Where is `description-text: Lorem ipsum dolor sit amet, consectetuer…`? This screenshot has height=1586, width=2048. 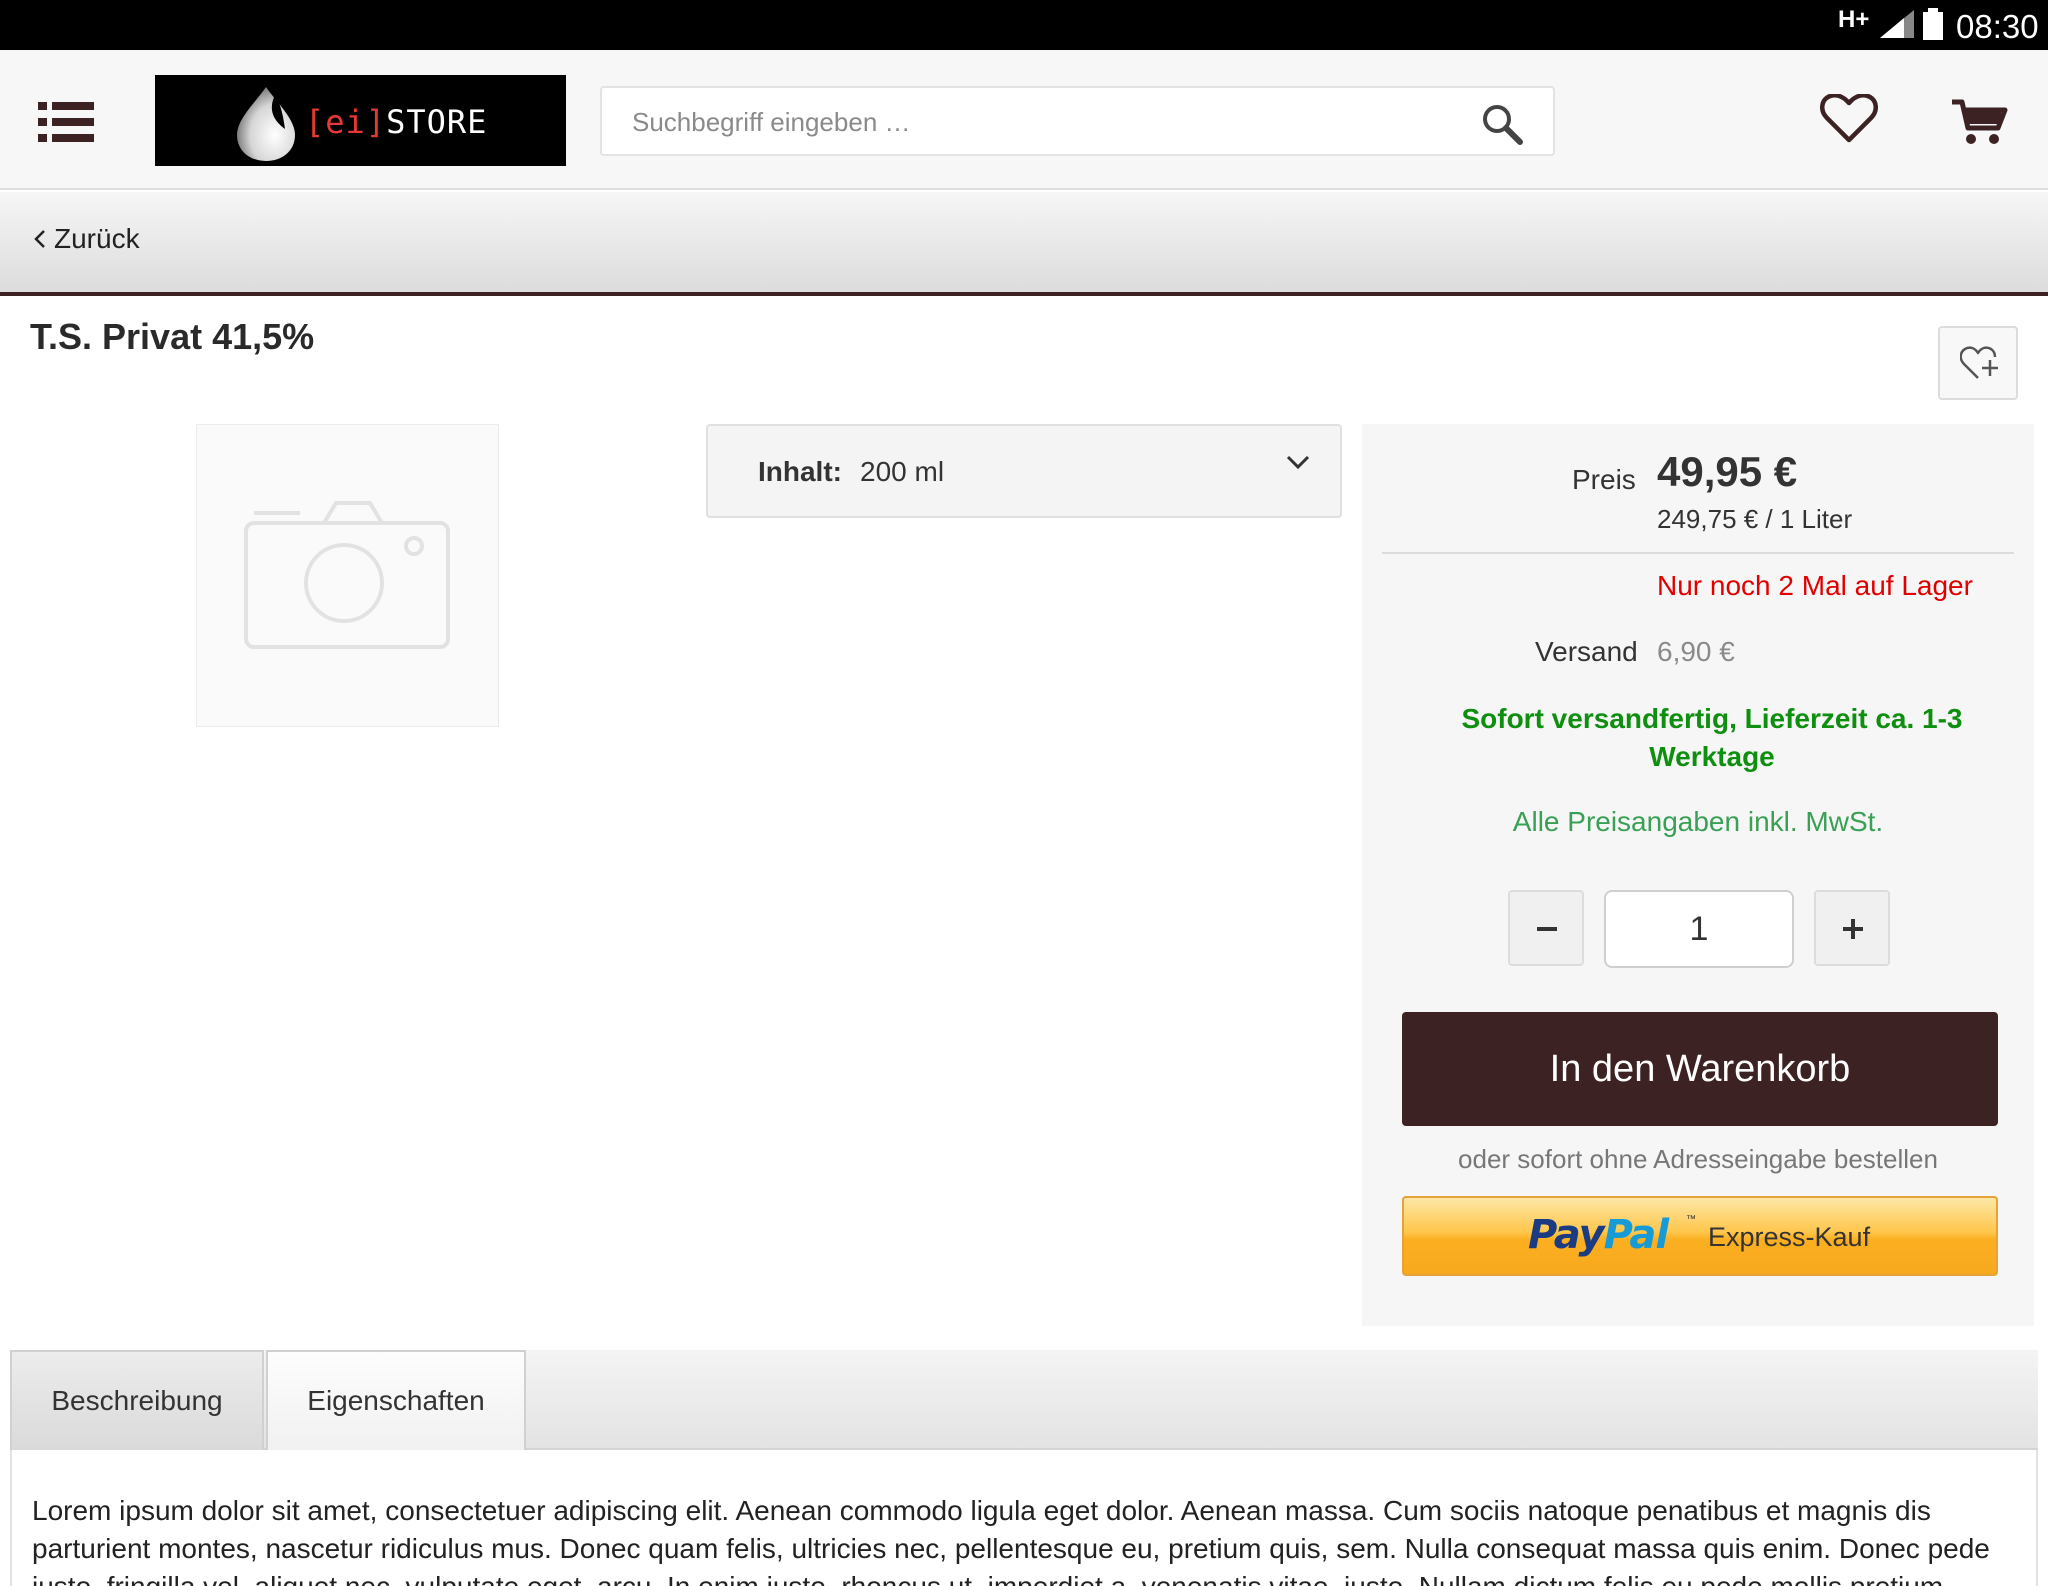 description-text: Lorem ipsum dolor sit amet, consectetuer… is located at coordinates (1011, 1540).